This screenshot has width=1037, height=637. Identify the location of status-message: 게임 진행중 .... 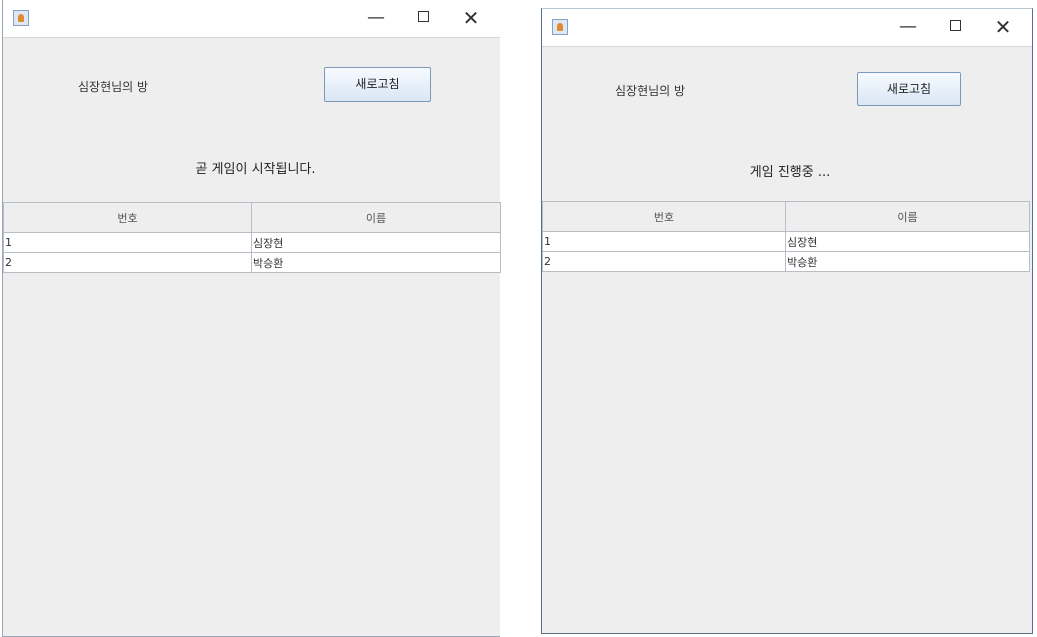
(790, 172).